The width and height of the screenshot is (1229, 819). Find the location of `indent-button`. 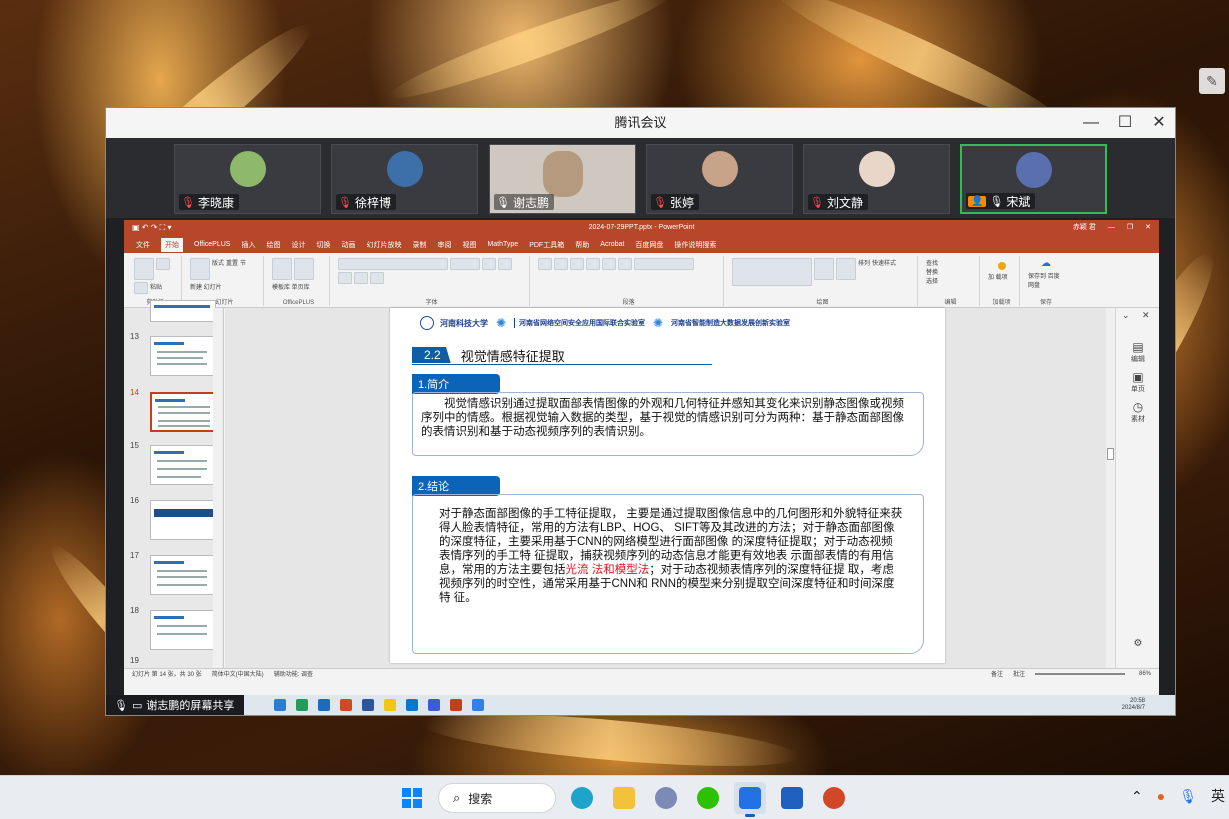

indent-button is located at coordinates (577, 264).